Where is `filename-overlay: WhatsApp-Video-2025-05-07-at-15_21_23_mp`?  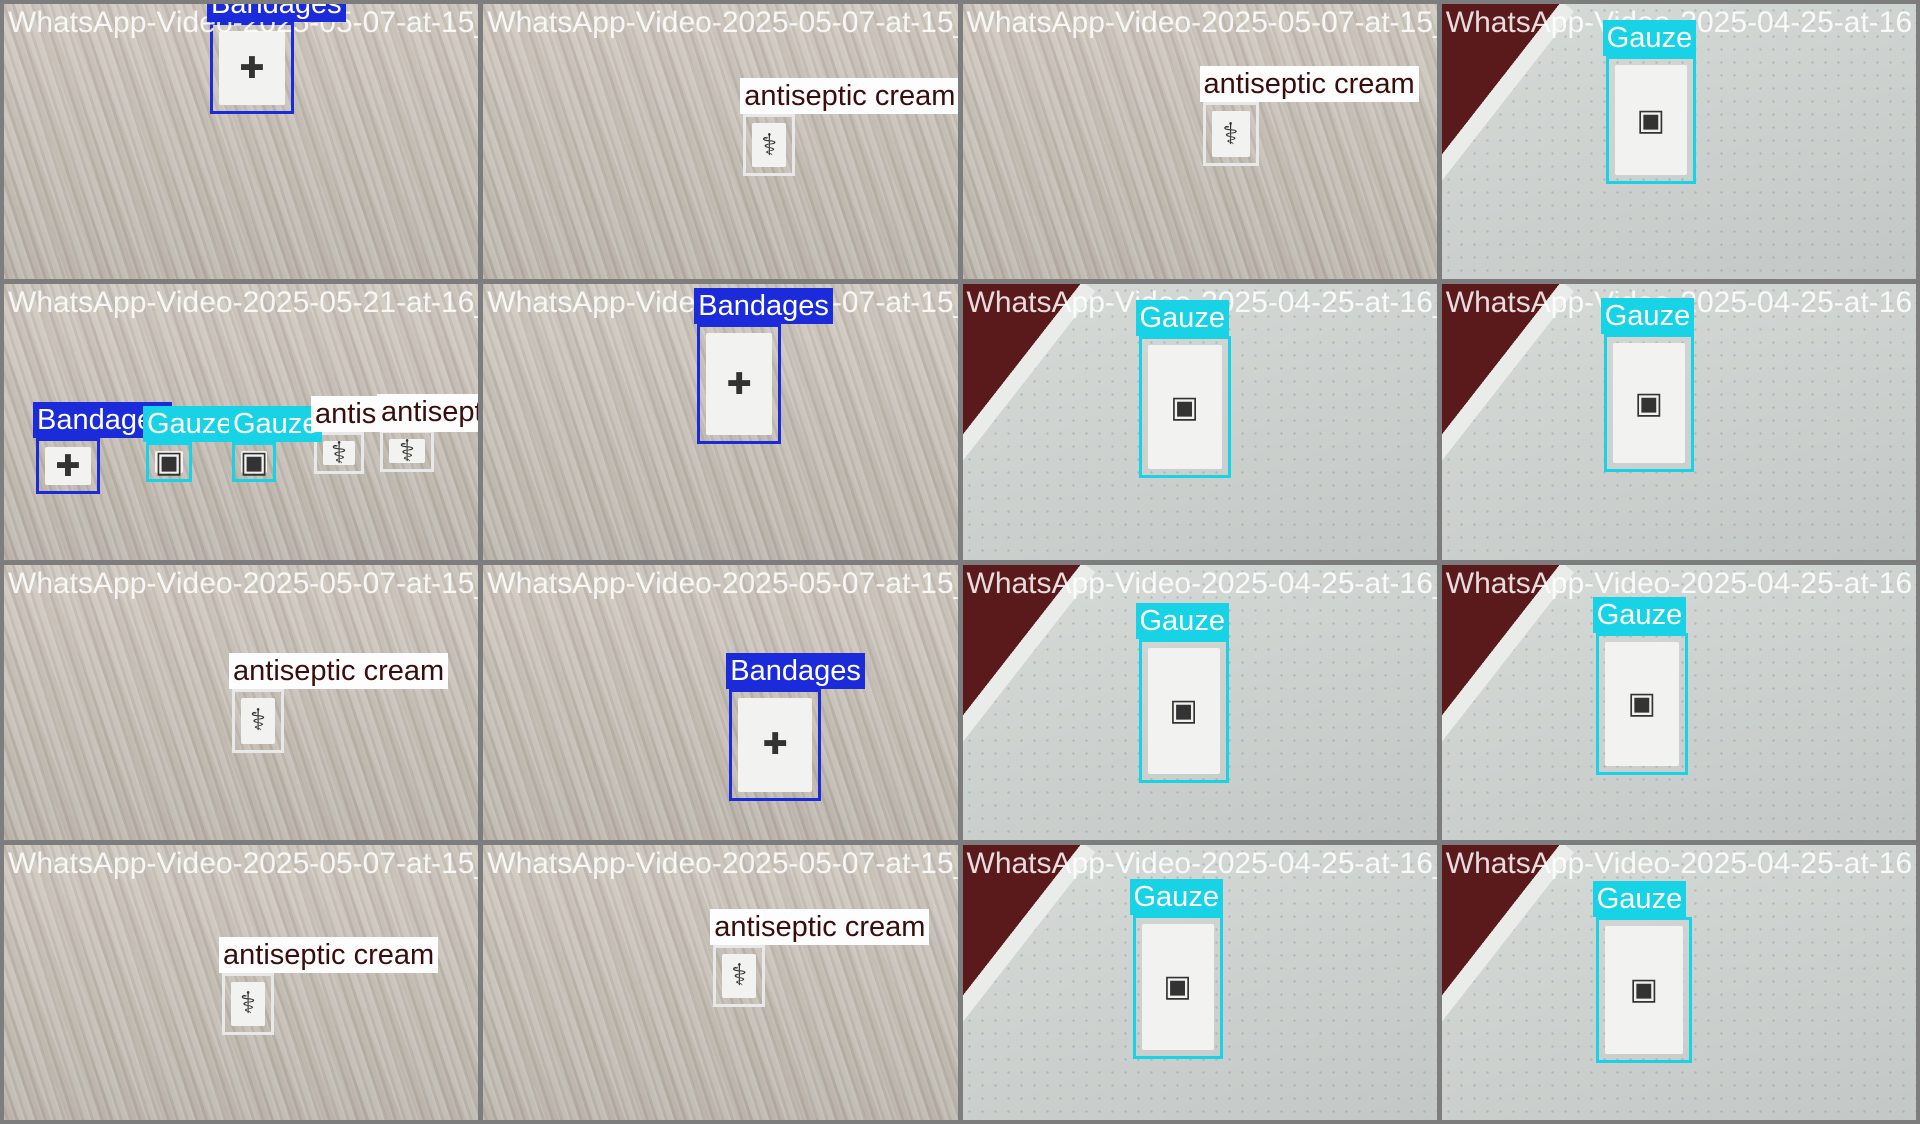 filename-overlay: WhatsApp-Video-2025-05-07-at-15_21_23_mp is located at coordinates (722, 583).